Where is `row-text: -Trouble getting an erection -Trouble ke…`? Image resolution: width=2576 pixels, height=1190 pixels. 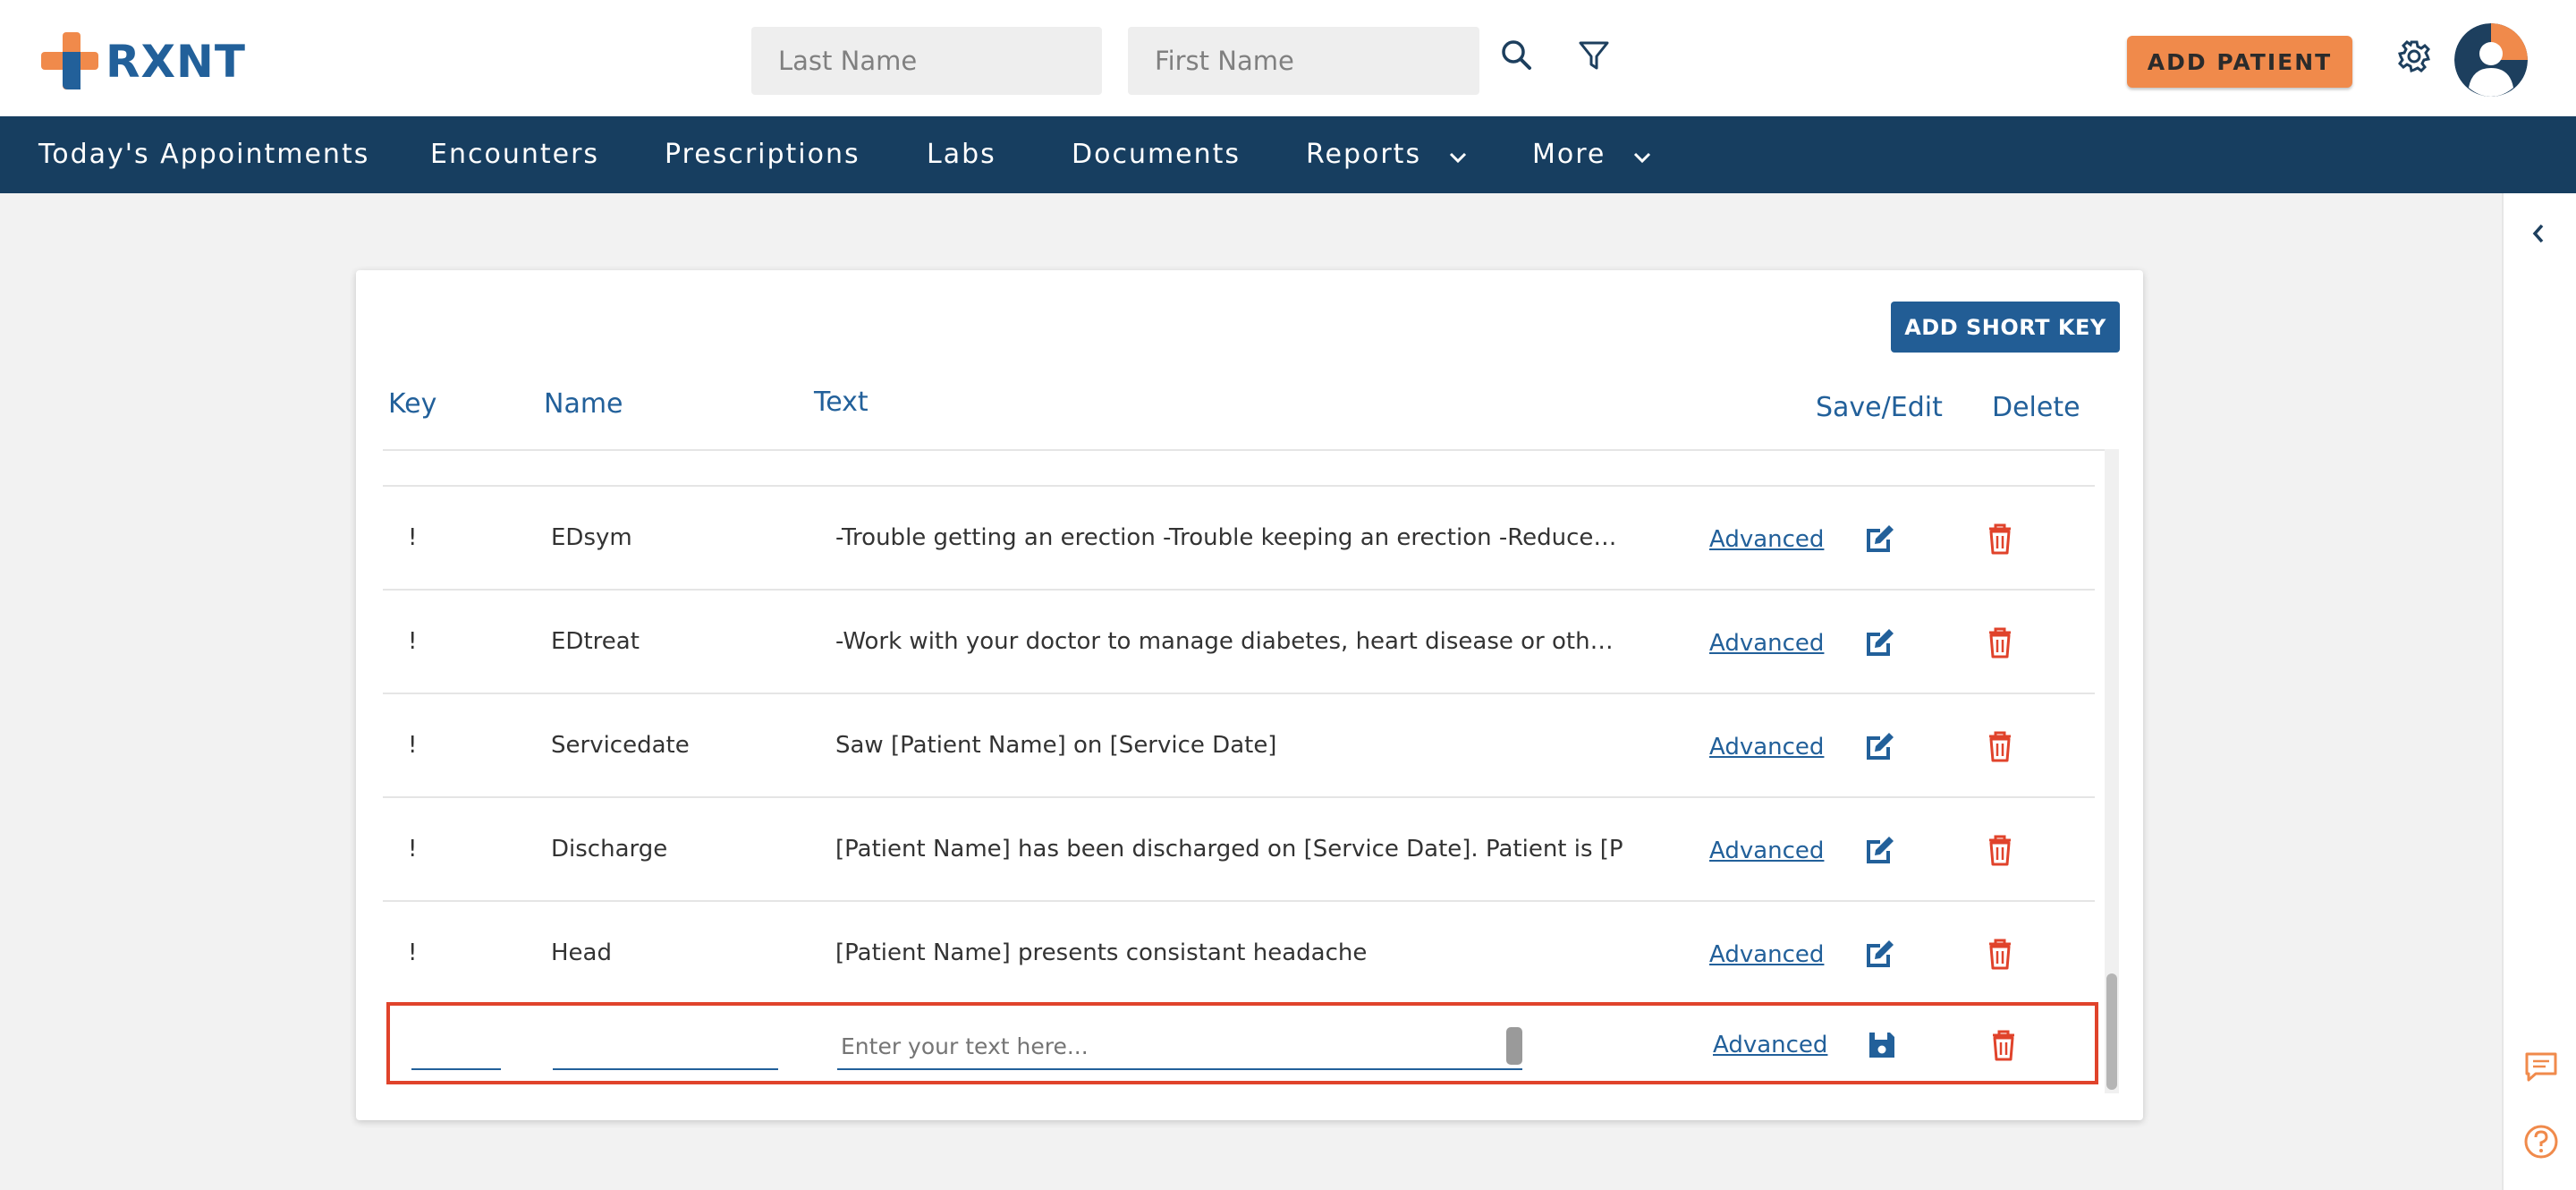 row-text: -Trouble getting an erection -Trouble ke… is located at coordinates (1229, 537).